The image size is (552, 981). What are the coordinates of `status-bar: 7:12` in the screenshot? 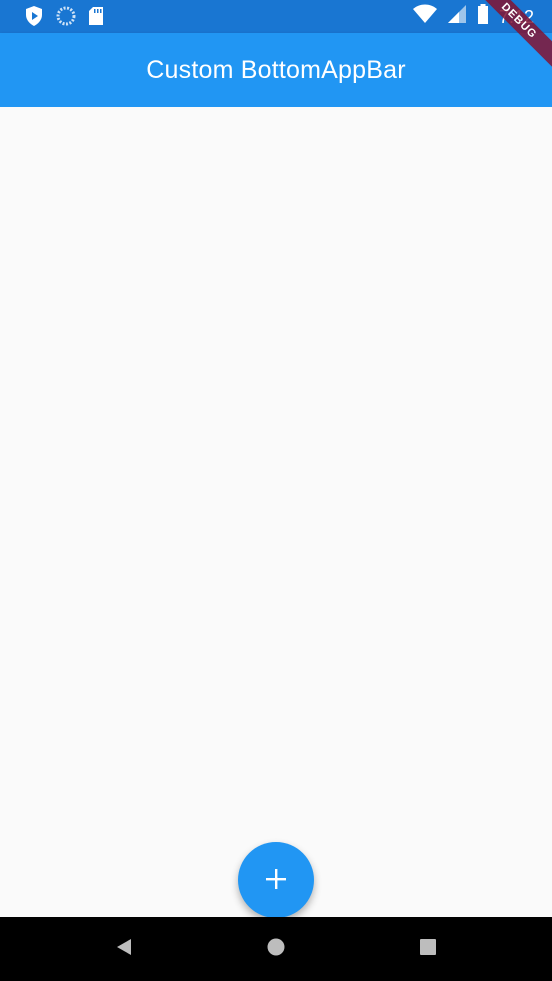 It's located at (276, 16).